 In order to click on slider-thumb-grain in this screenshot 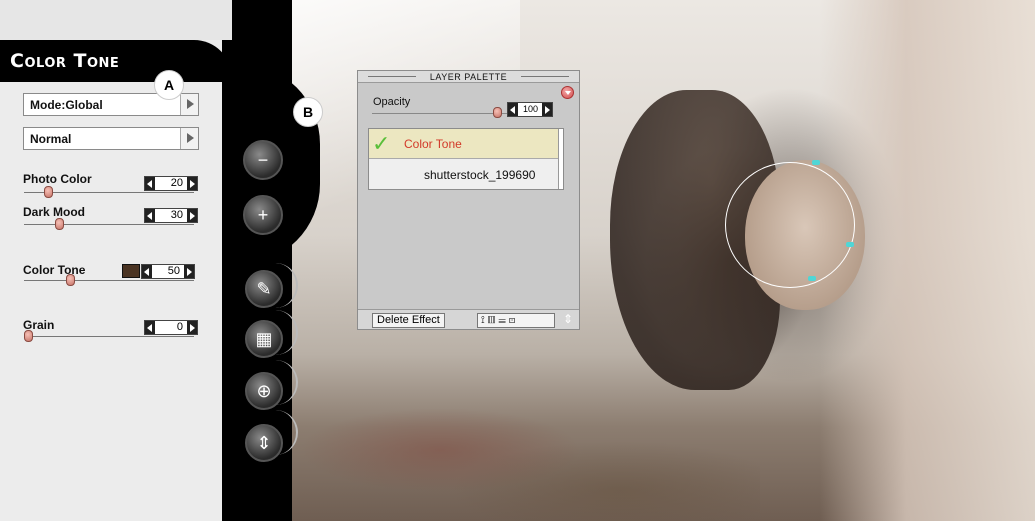, I will do `click(28, 336)`.